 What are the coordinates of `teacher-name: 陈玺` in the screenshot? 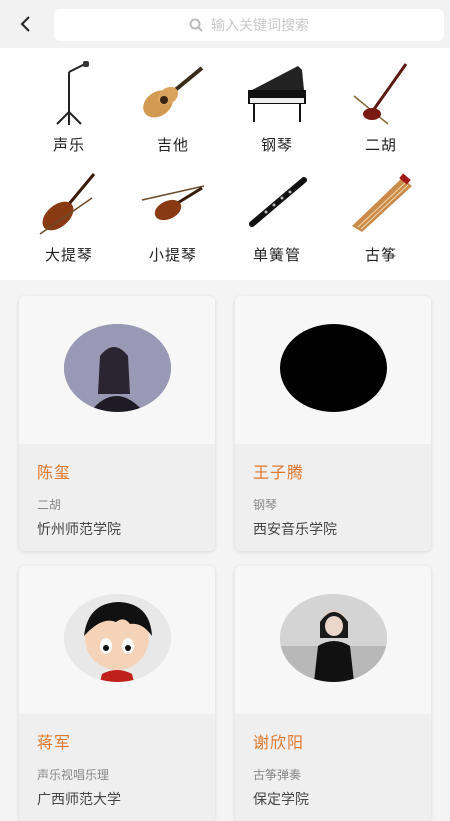 It's located at (54, 472).